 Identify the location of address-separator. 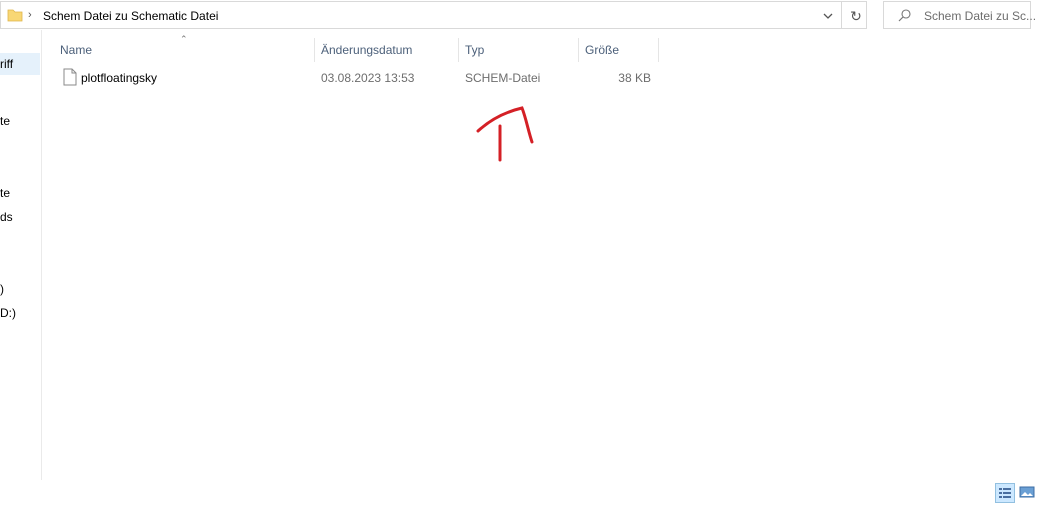
(841, 15).